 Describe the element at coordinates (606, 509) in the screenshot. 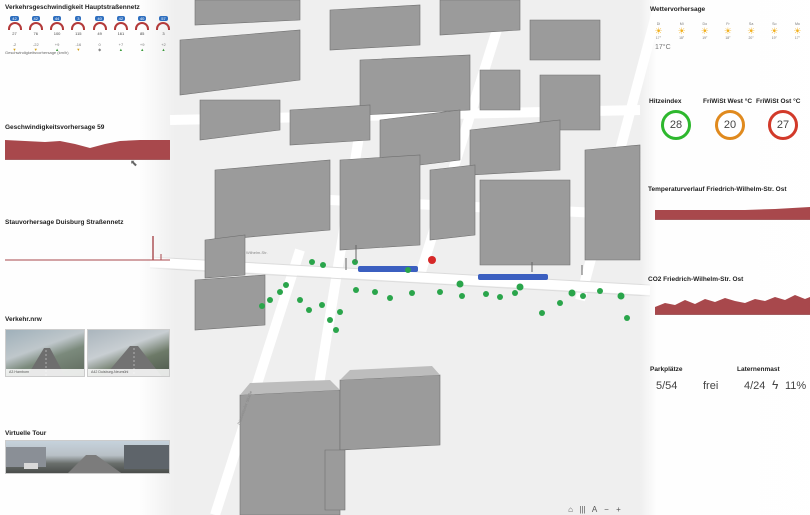

I see `zoom-out-button: −` at that location.